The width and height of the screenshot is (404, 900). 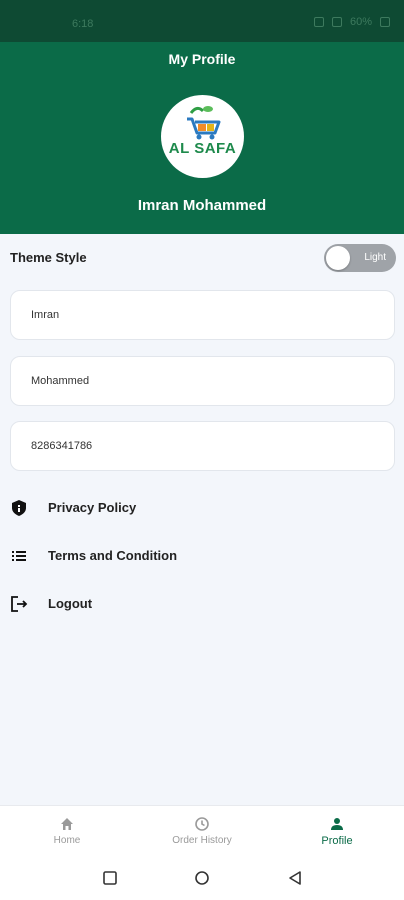 I want to click on terms-label: Terms and Condition, so click(x=113, y=555).